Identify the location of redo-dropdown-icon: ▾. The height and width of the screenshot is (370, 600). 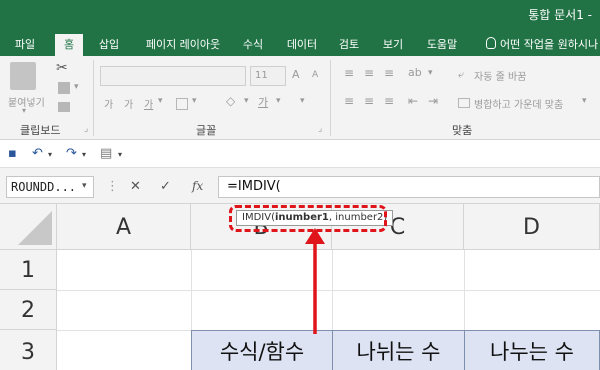
(84, 154).